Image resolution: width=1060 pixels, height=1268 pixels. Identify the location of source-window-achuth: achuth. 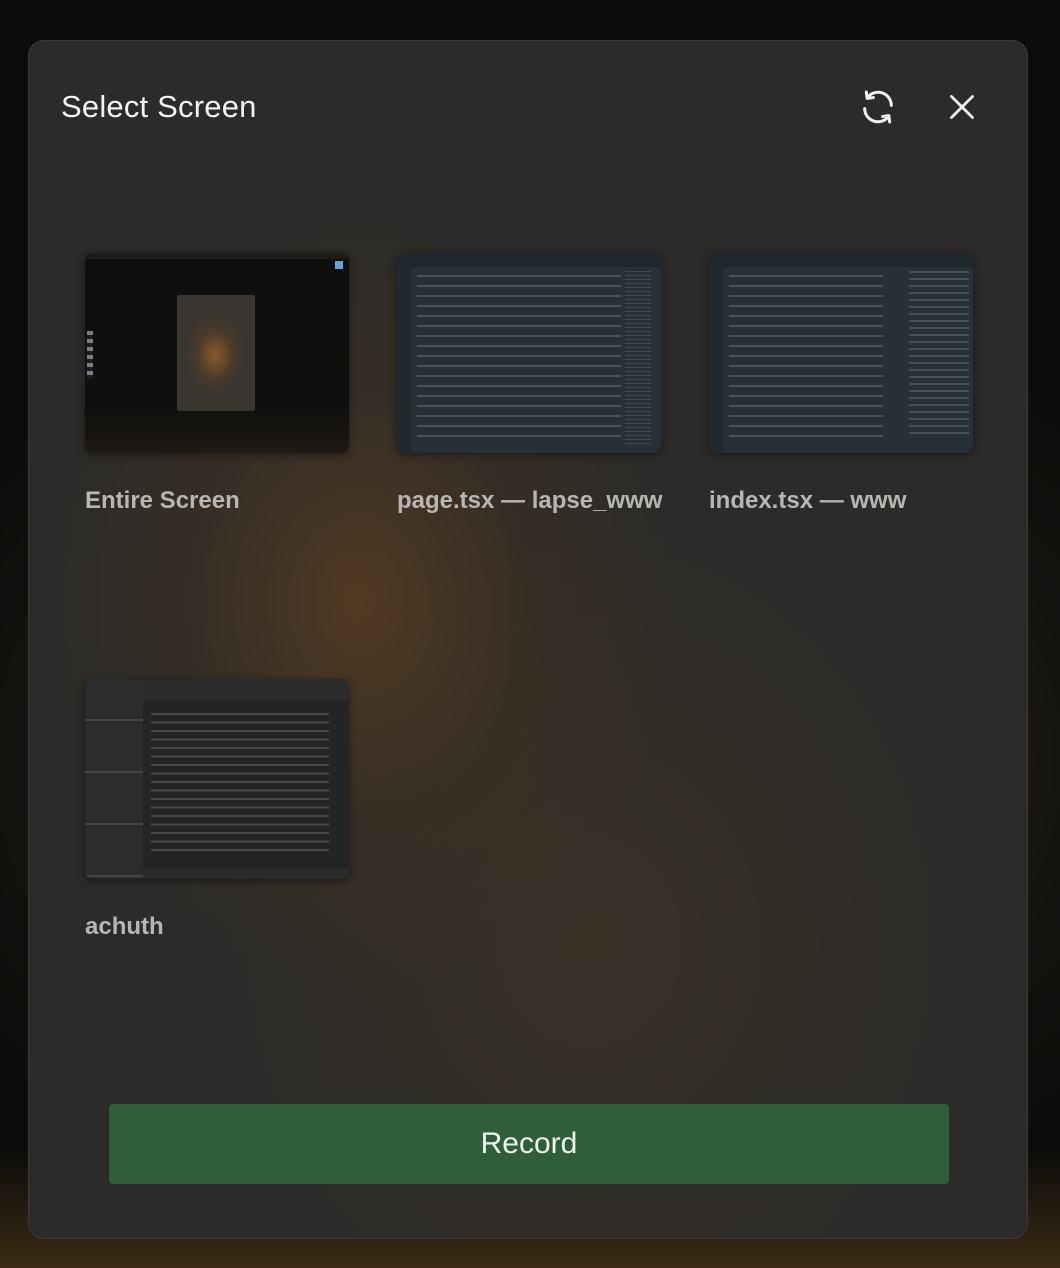
(217, 810).